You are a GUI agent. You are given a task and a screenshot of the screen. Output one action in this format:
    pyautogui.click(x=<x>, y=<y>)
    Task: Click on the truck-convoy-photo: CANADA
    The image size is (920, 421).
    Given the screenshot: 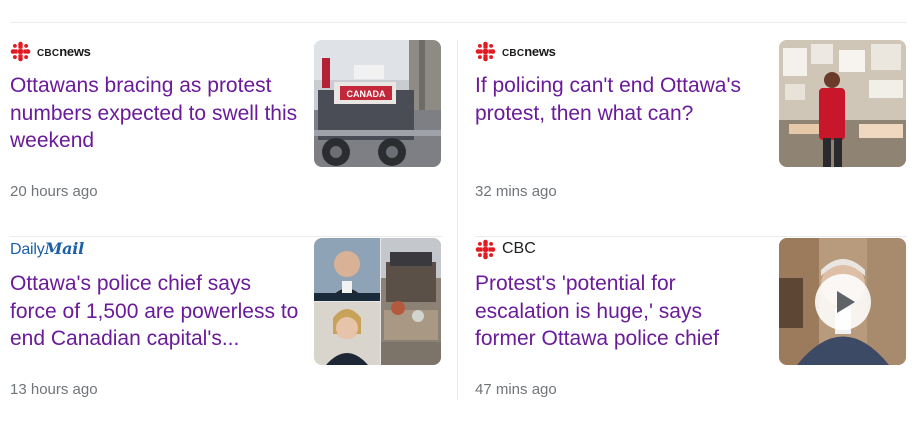 What is the action you would take?
    pyautogui.click(x=377, y=103)
    